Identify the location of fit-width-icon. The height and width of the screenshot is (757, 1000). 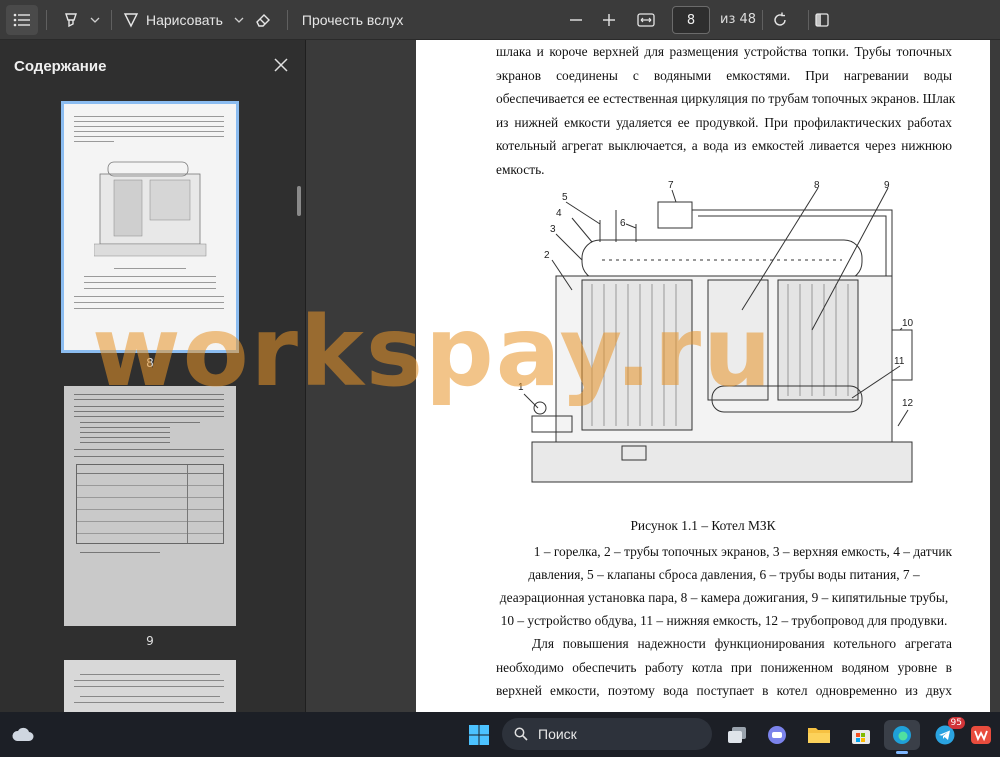
(646, 19).